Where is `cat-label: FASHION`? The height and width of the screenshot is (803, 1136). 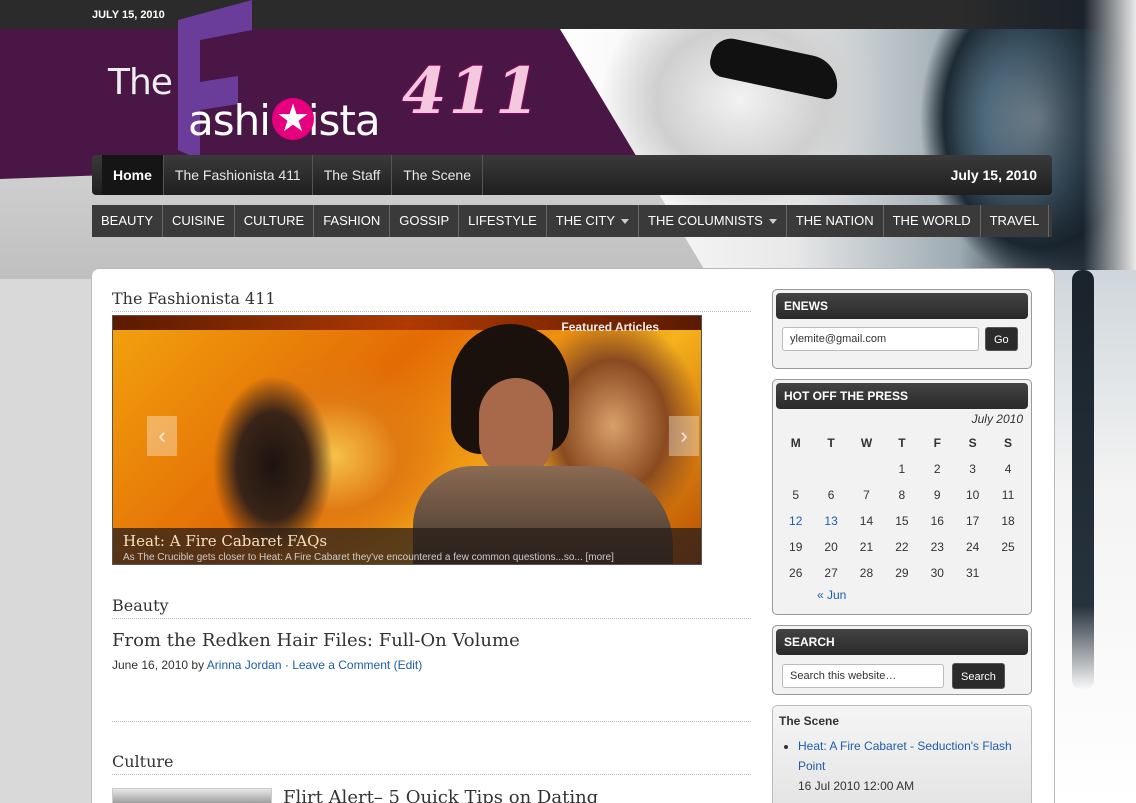
cat-label: FASHION is located at coordinates (352, 220).